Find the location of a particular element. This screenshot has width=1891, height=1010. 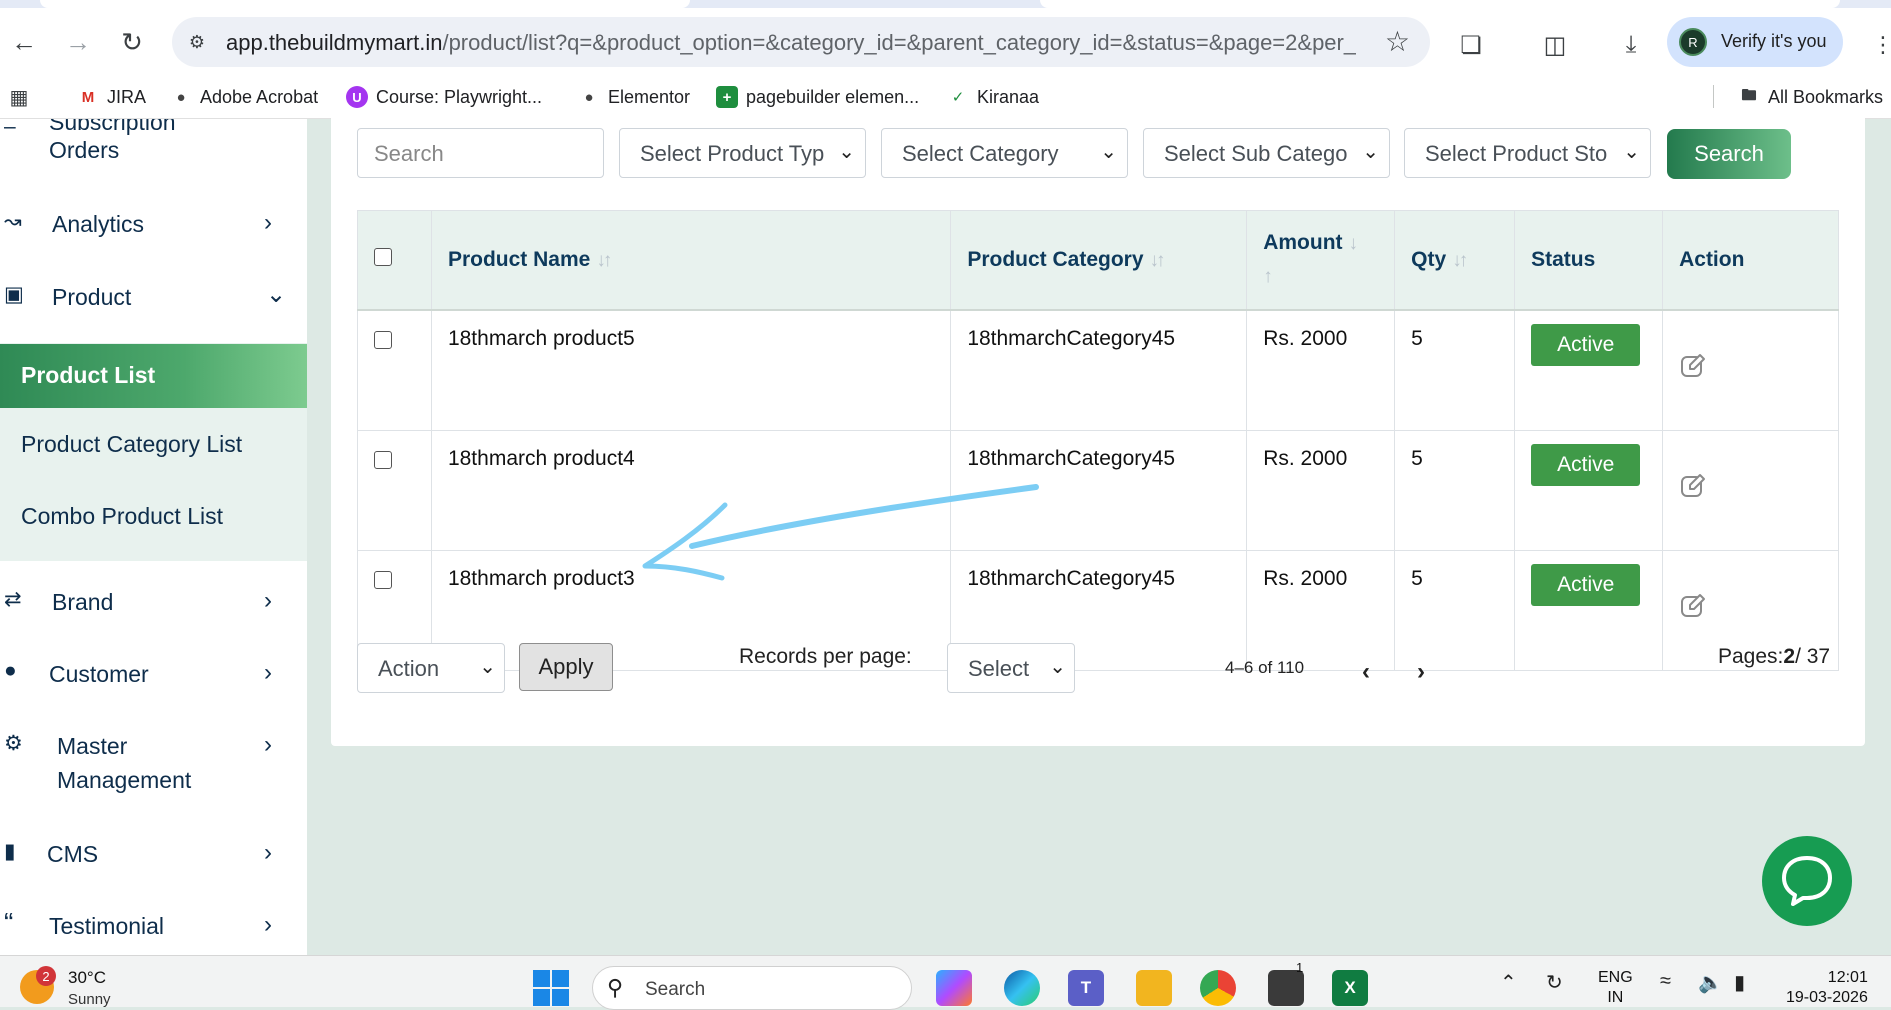

chat-bubble-icon is located at coordinates (1807, 881).